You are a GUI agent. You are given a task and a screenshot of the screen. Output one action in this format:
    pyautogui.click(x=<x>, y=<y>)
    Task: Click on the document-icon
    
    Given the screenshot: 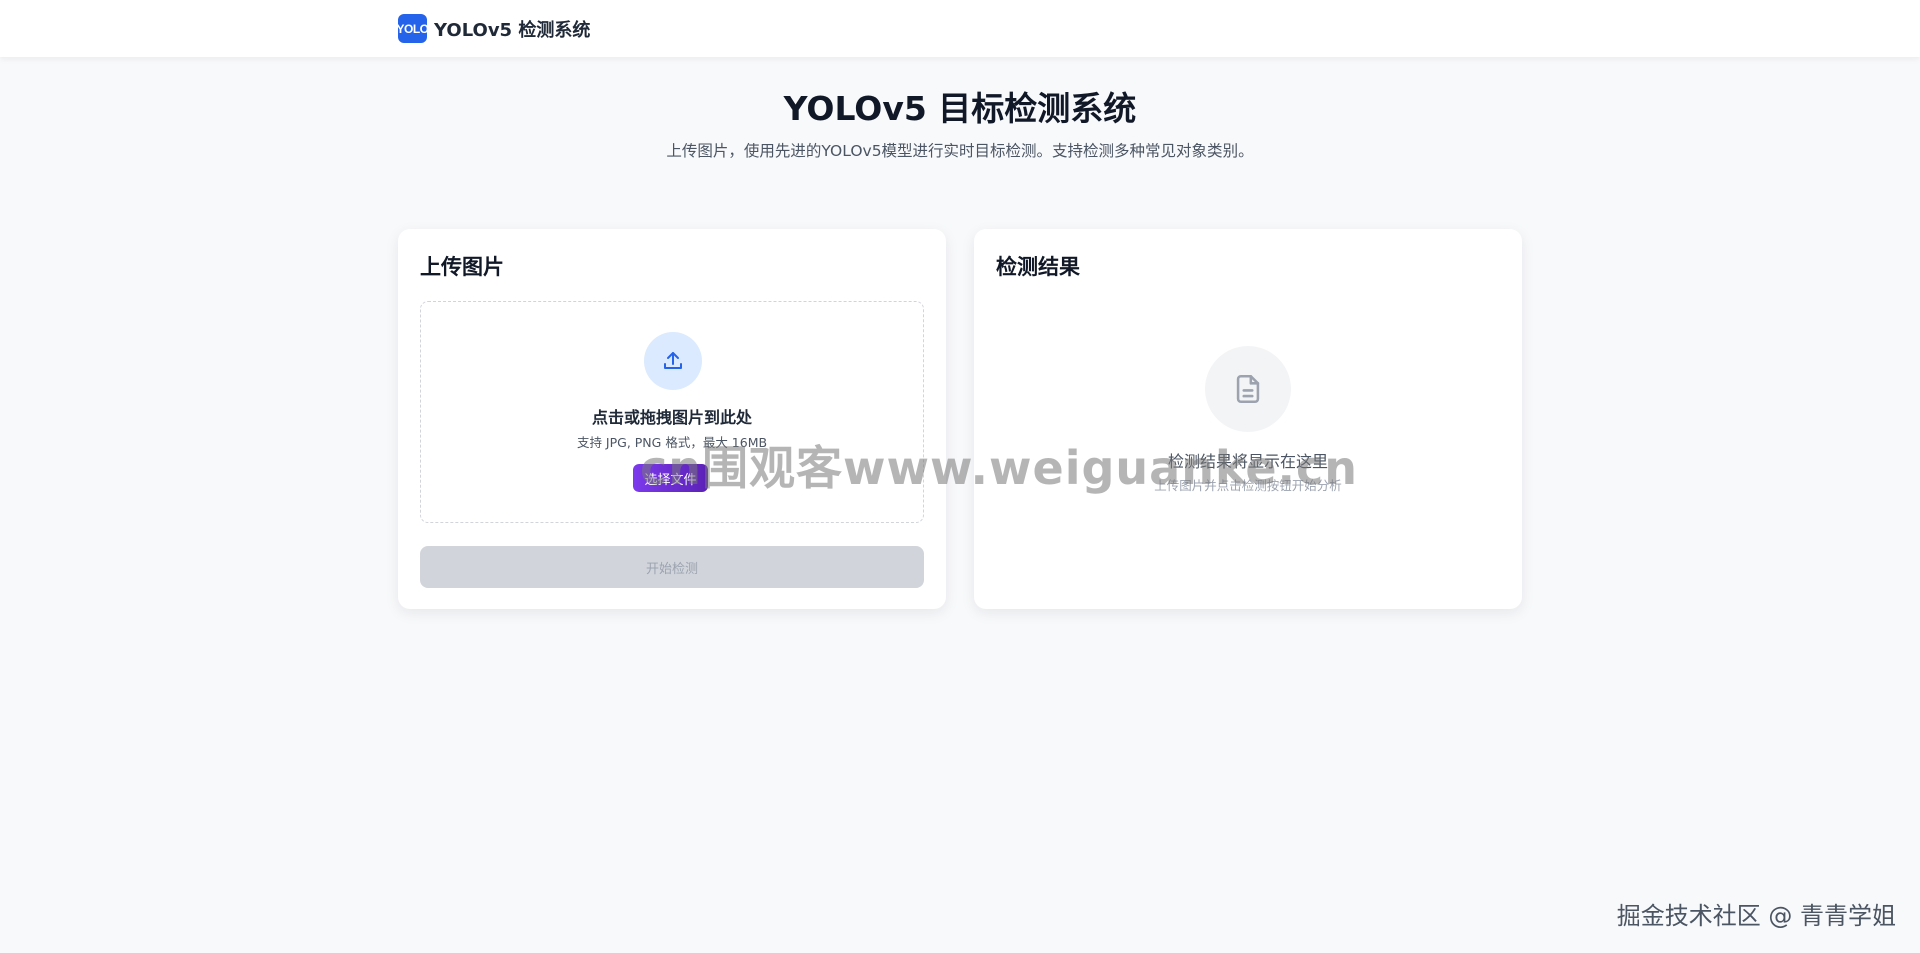 What is the action you would take?
    pyautogui.click(x=1248, y=389)
    